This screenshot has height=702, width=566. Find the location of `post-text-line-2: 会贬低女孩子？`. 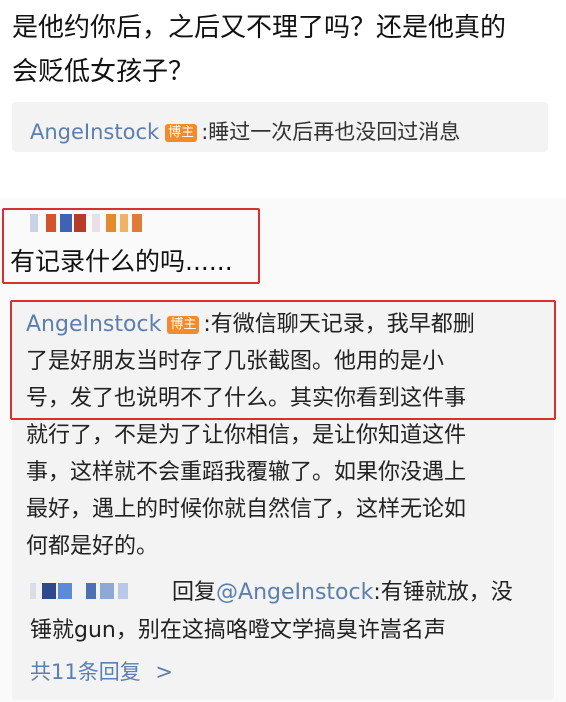

post-text-line-2: 会贬低女孩子？ is located at coordinates (103, 72).